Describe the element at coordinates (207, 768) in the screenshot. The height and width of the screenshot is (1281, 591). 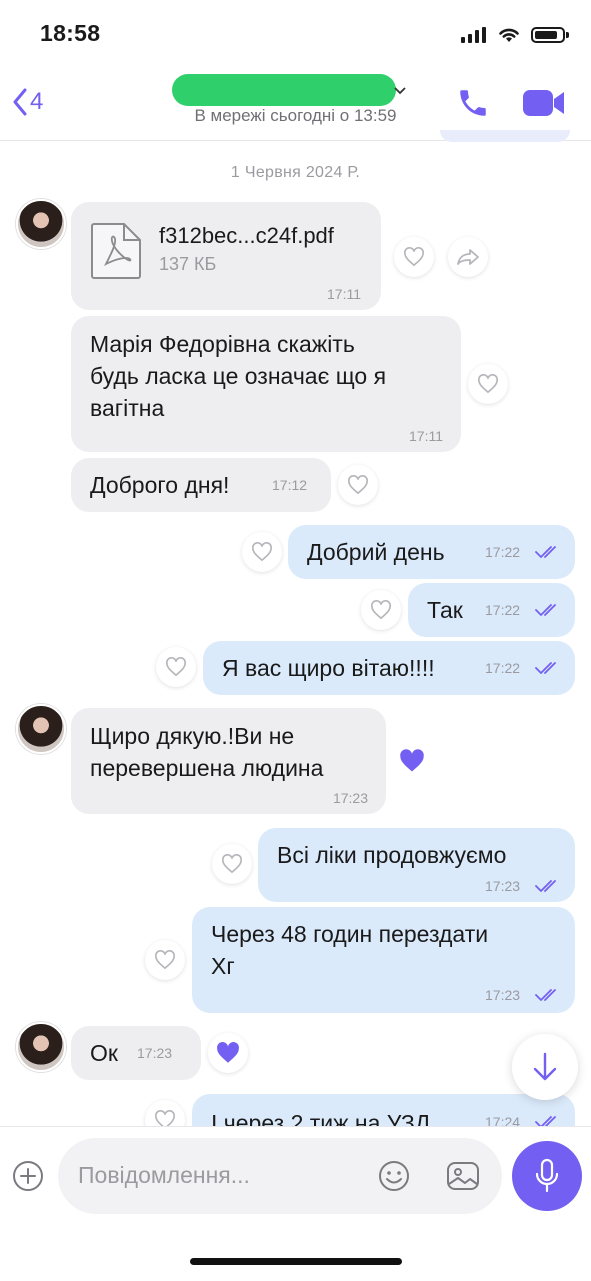
I see `message-text-line: перевершена людина` at that location.